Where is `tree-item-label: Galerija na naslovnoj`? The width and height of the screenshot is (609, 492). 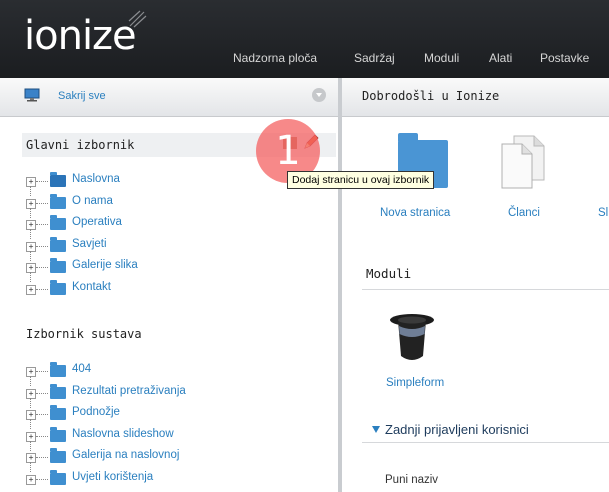
tree-item-label: Galerija na naslovnoj is located at coordinates (125, 455).